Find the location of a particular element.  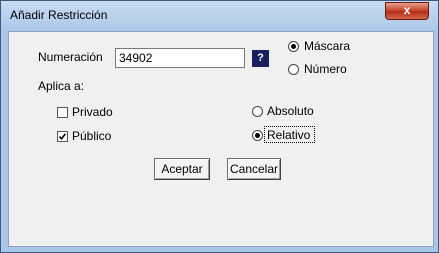

mascara-radio is located at coordinates (293, 46).